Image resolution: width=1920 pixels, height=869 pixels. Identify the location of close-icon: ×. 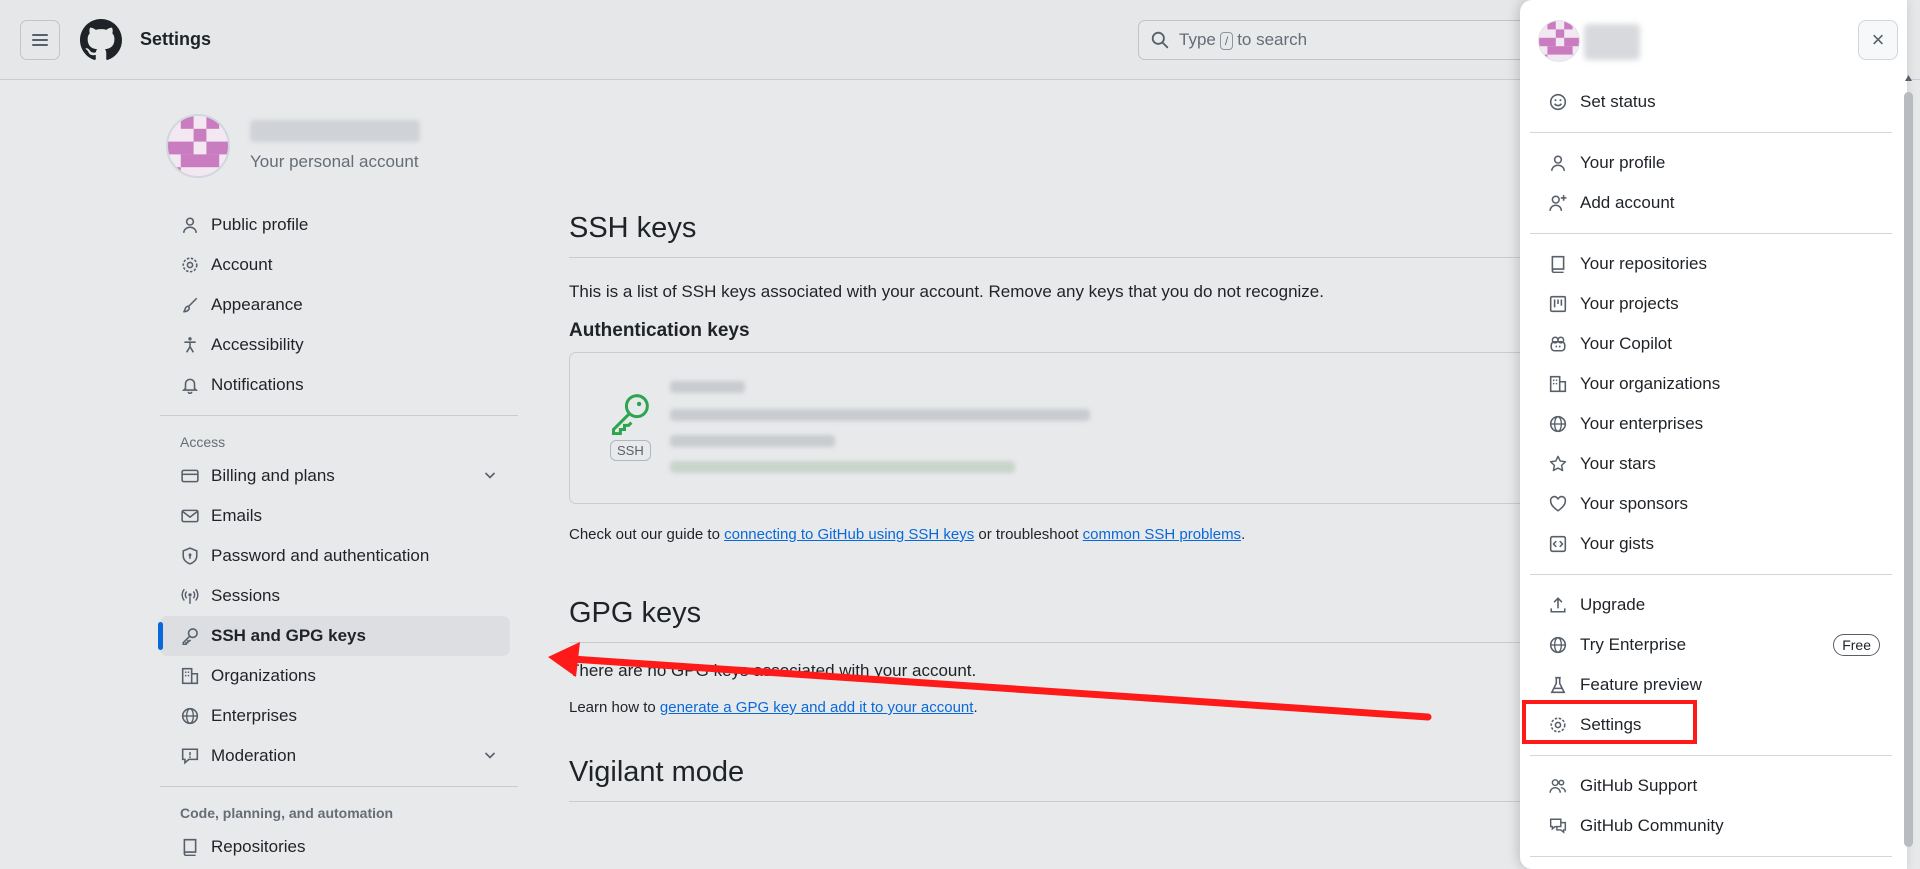
(1878, 39).